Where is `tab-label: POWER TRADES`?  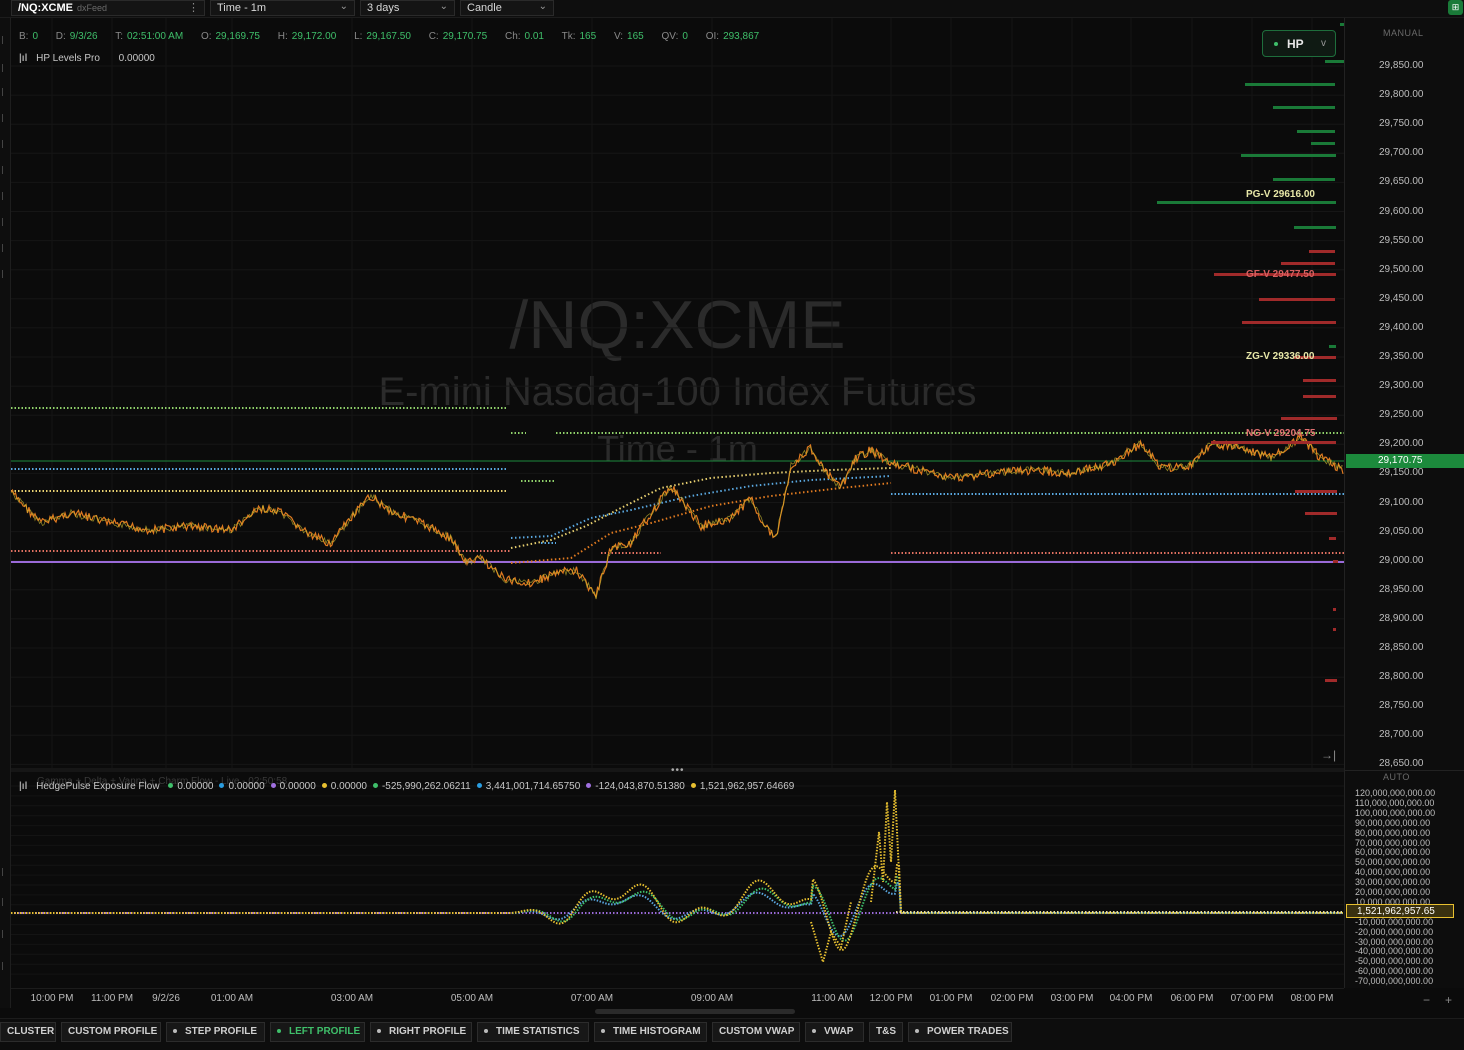 tab-label: POWER TRADES is located at coordinates (968, 1031).